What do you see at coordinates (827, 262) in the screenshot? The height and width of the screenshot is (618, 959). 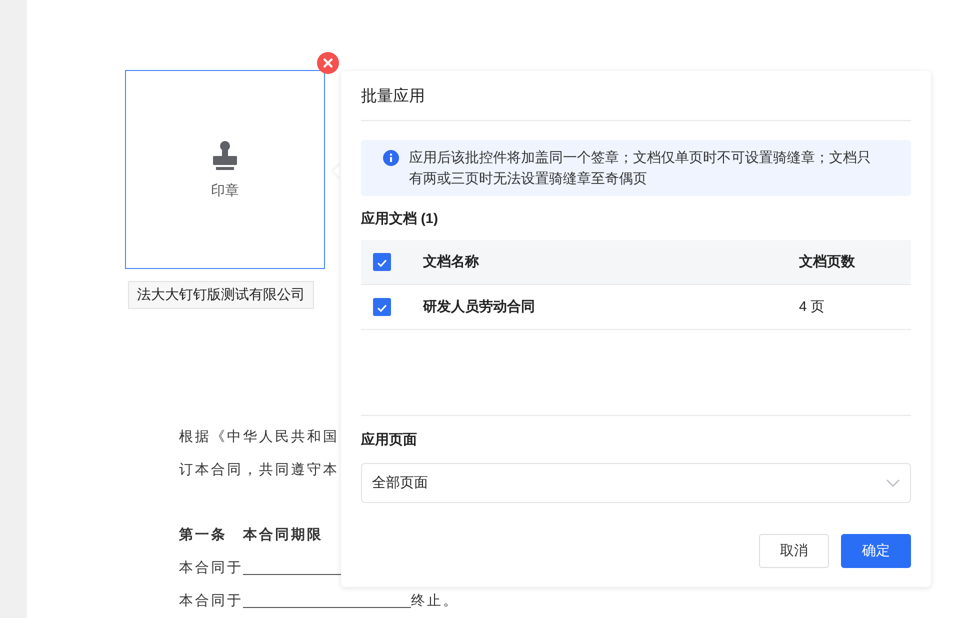 I see `column-header: 文档页数` at bounding box center [827, 262].